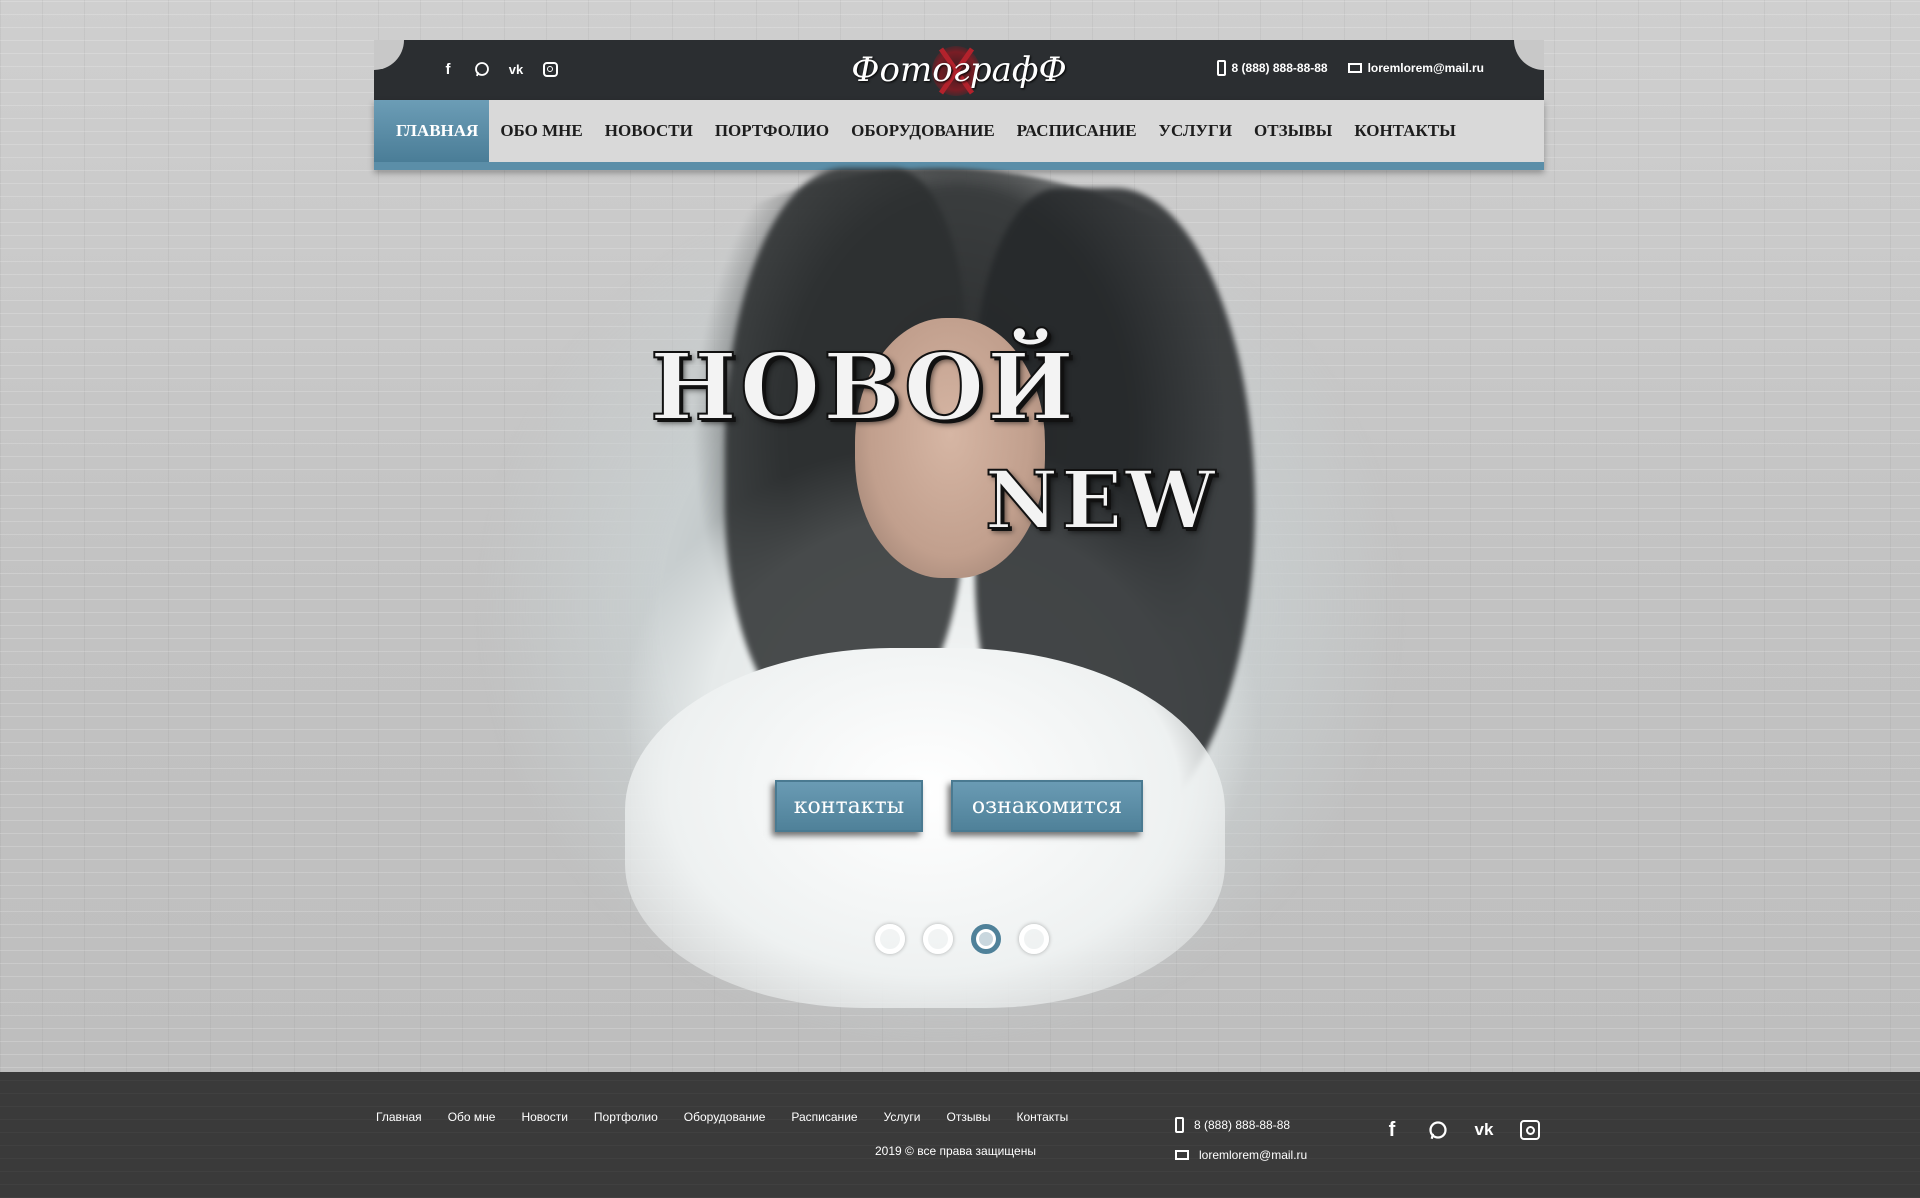 The height and width of the screenshot is (1198, 1920). I want to click on nav-item-reviews: ОТЗЫВЫ, so click(1293, 131).